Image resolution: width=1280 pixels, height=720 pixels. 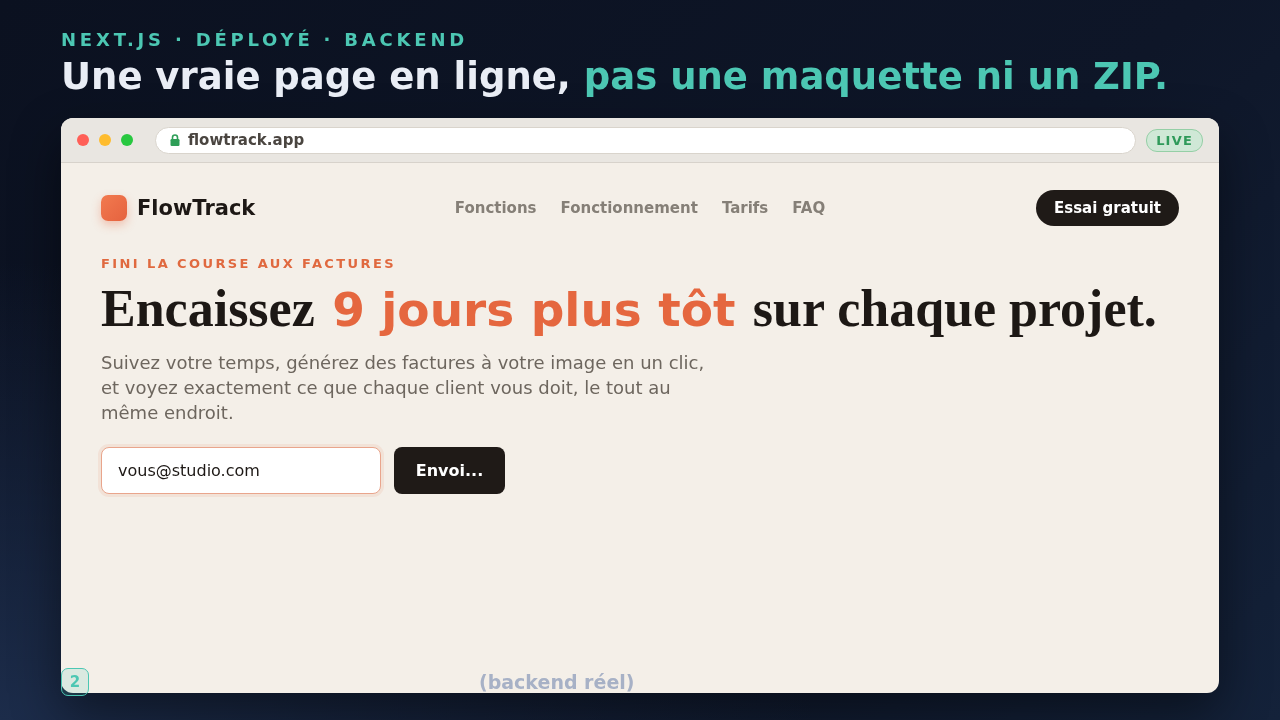 I want to click on slide-title: Une vraie page en ligne, pas une maquette ni un ZIP., so click(x=615, y=77).